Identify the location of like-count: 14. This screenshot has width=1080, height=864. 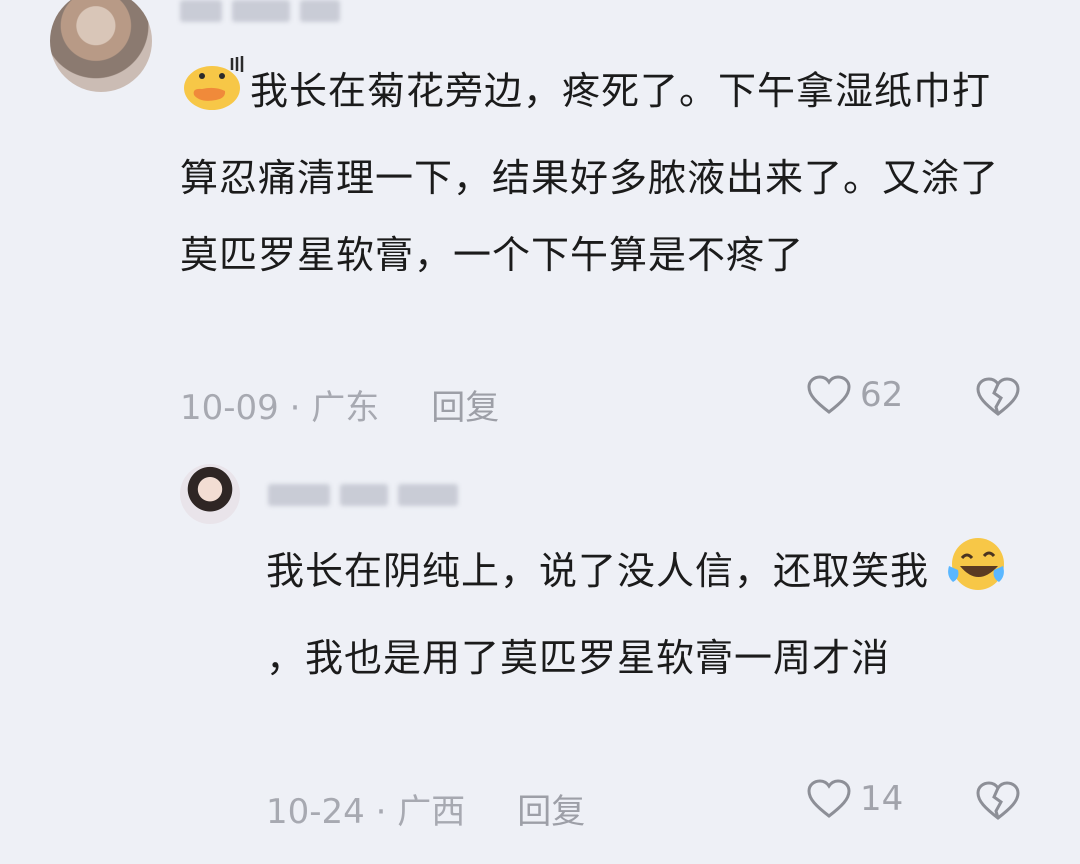
(882, 799).